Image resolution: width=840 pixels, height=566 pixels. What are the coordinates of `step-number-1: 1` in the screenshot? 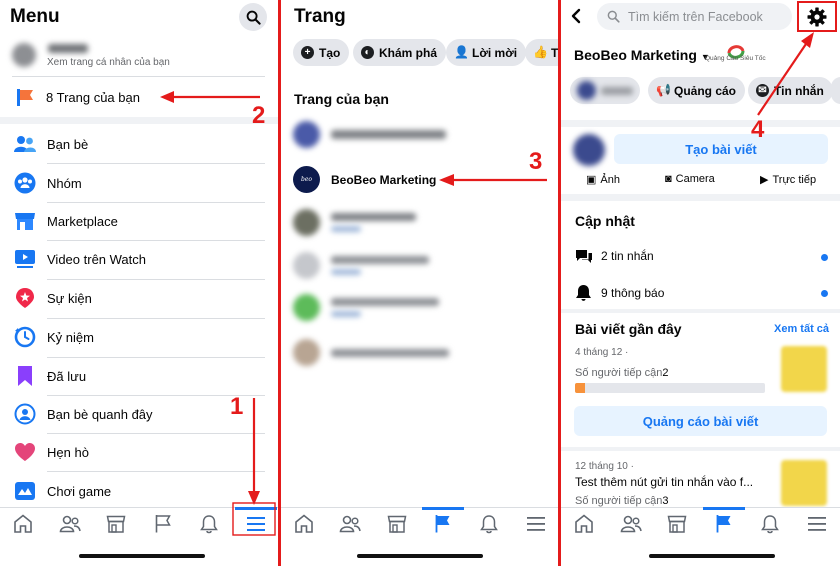 It's located at (237, 406).